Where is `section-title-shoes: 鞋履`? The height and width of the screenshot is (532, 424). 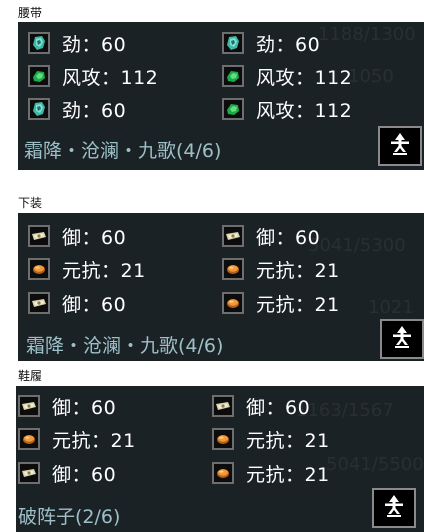 section-title-shoes: 鞋履 is located at coordinates (30, 376).